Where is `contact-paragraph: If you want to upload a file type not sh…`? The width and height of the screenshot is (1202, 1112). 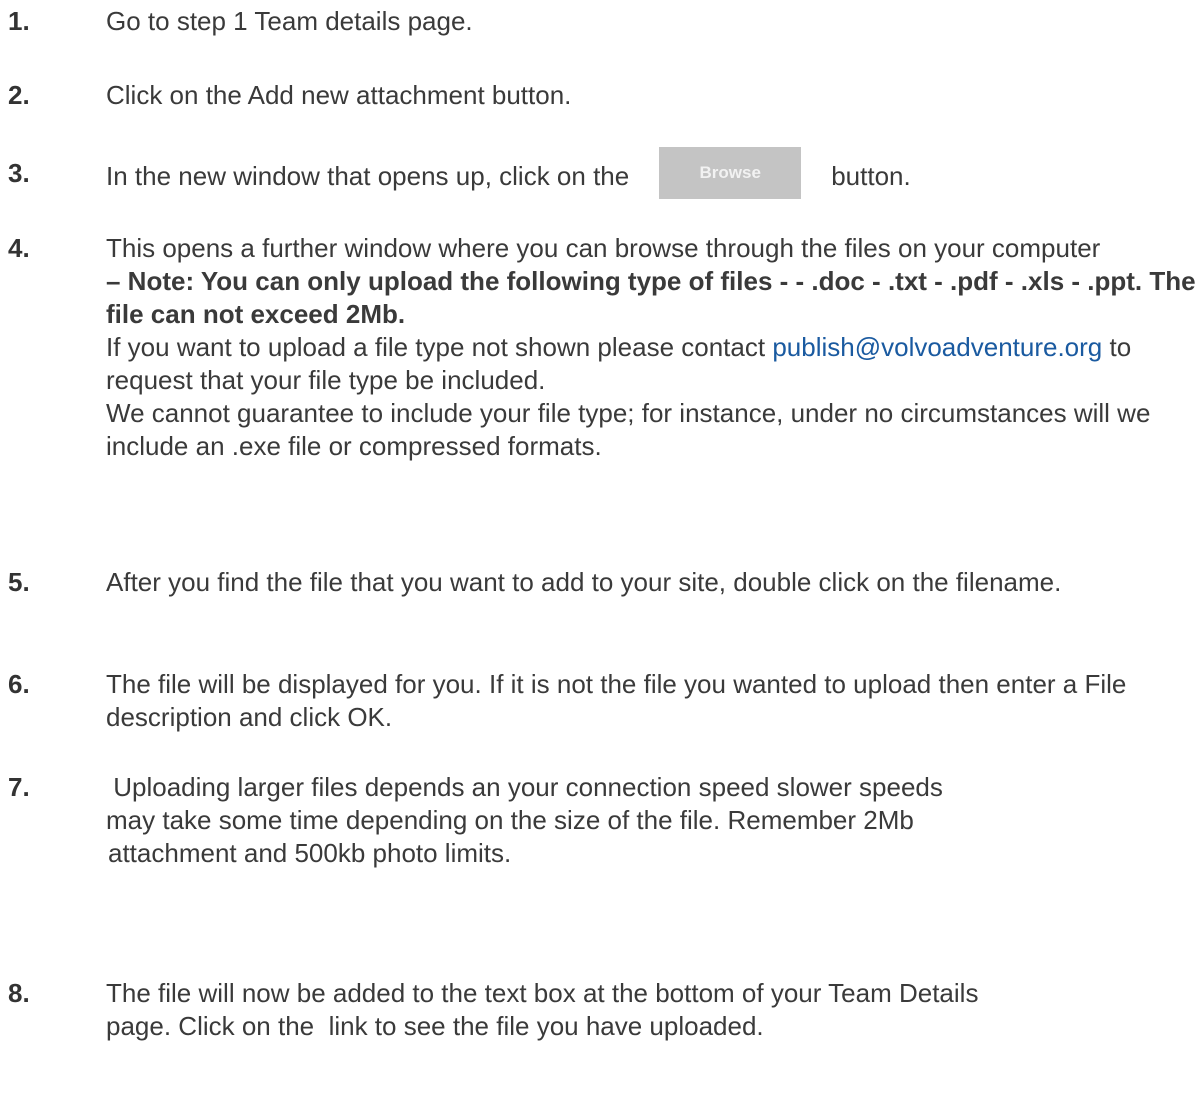
contact-paragraph: If you want to upload a file type not sh… is located at coordinates (651, 364).